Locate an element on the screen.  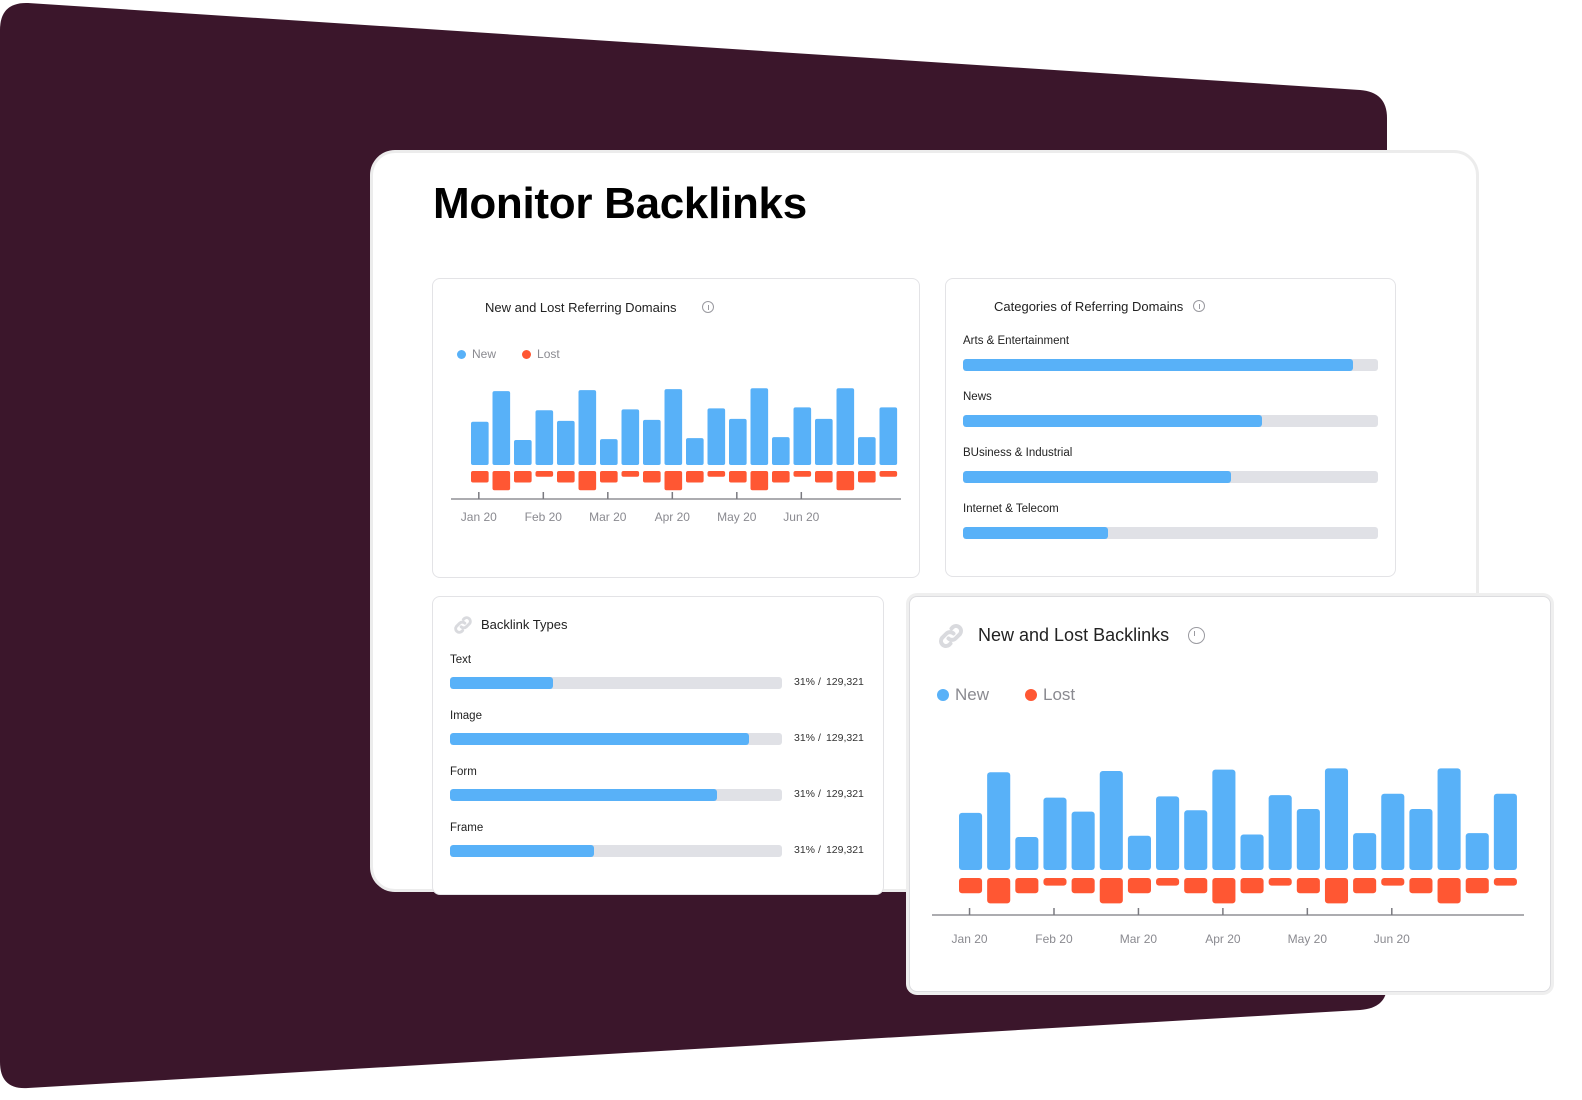
category-bar is located at coordinates (1170, 421).